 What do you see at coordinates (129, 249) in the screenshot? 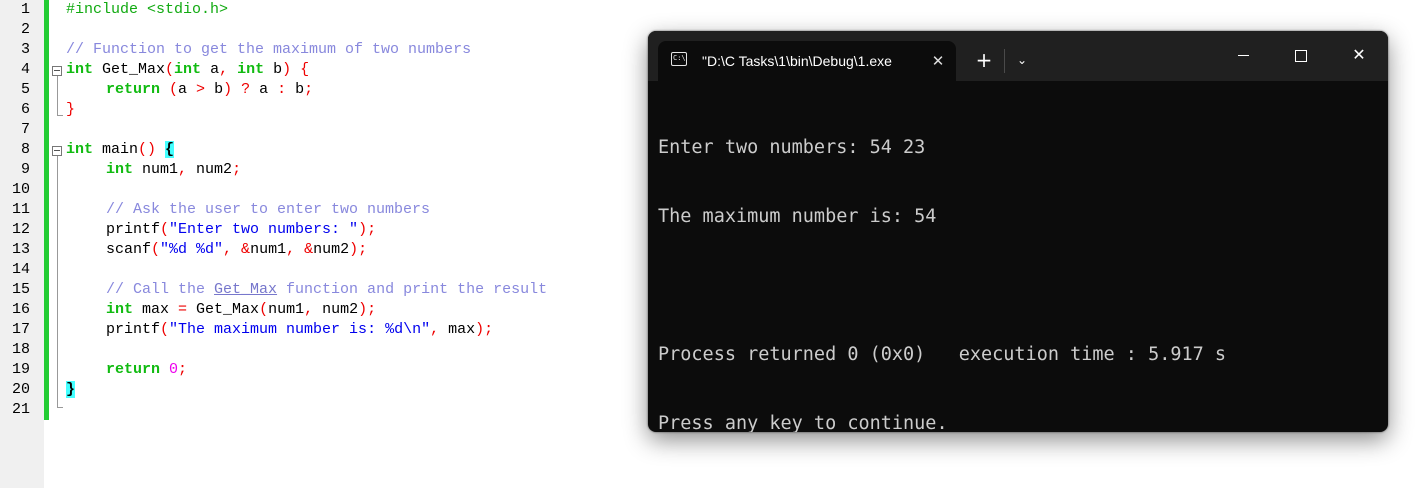
I see `function-call: scanf` at bounding box center [129, 249].